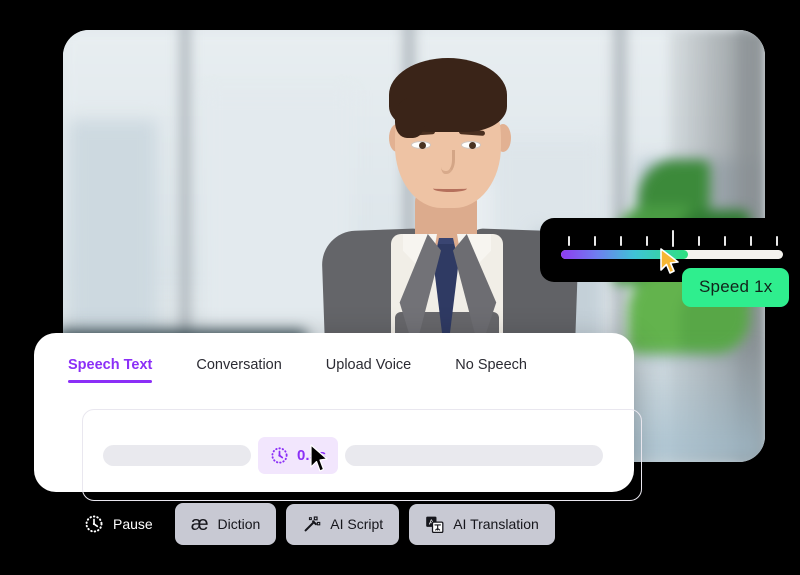 Image resolution: width=800 pixels, height=575 pixels. What do you see at coordinates (312, 523) in the screenshot?
I see `magic-wand-icon` at bounding box center [312, 523].